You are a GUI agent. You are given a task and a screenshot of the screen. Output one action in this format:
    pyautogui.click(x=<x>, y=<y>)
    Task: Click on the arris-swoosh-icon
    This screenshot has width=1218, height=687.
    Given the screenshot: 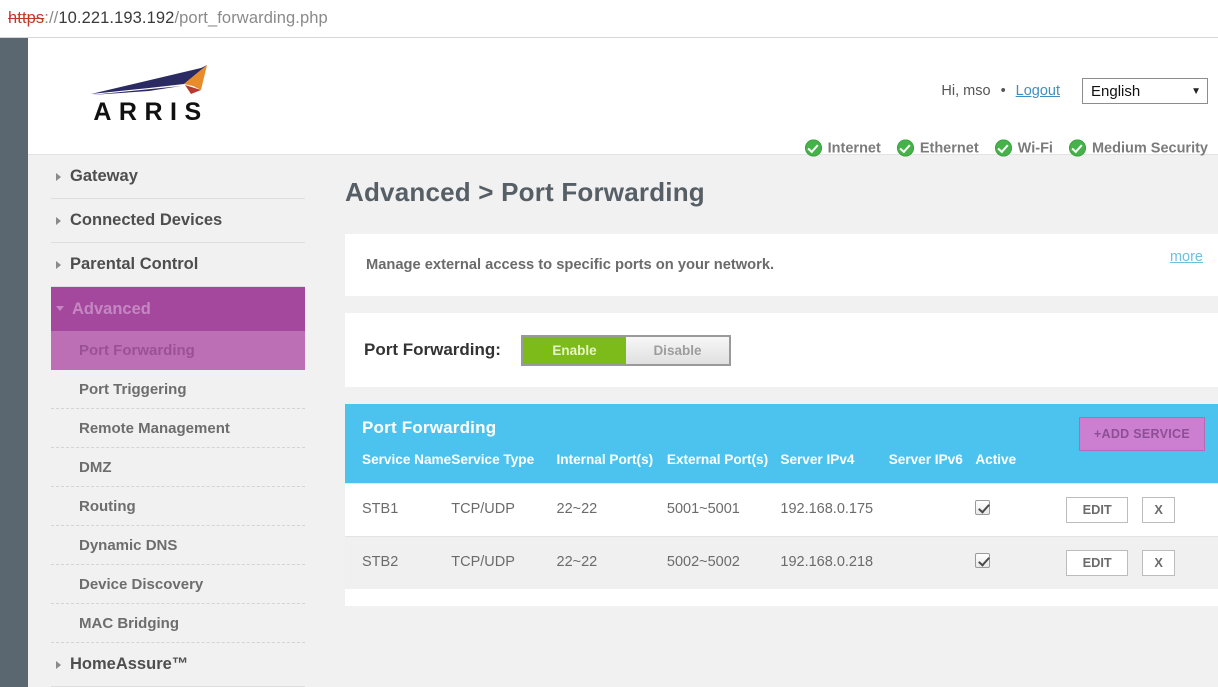 What is the action you would take?
    pyautogui.click(x=149, y=80)
    